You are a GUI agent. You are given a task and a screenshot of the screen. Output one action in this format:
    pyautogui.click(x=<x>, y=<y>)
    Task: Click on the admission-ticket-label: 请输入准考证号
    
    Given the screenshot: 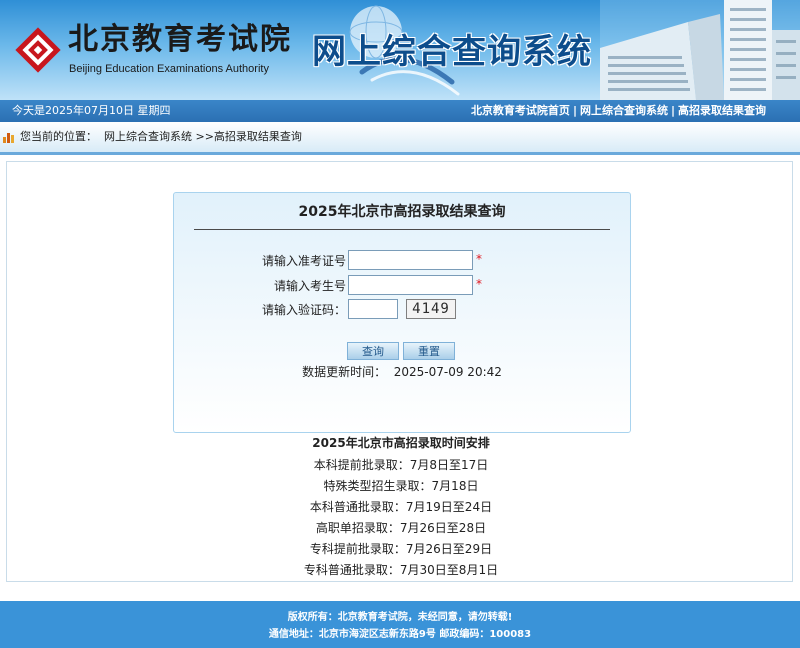 What is the action you would take?
    pyautogui.click(x=303, y=261)
    